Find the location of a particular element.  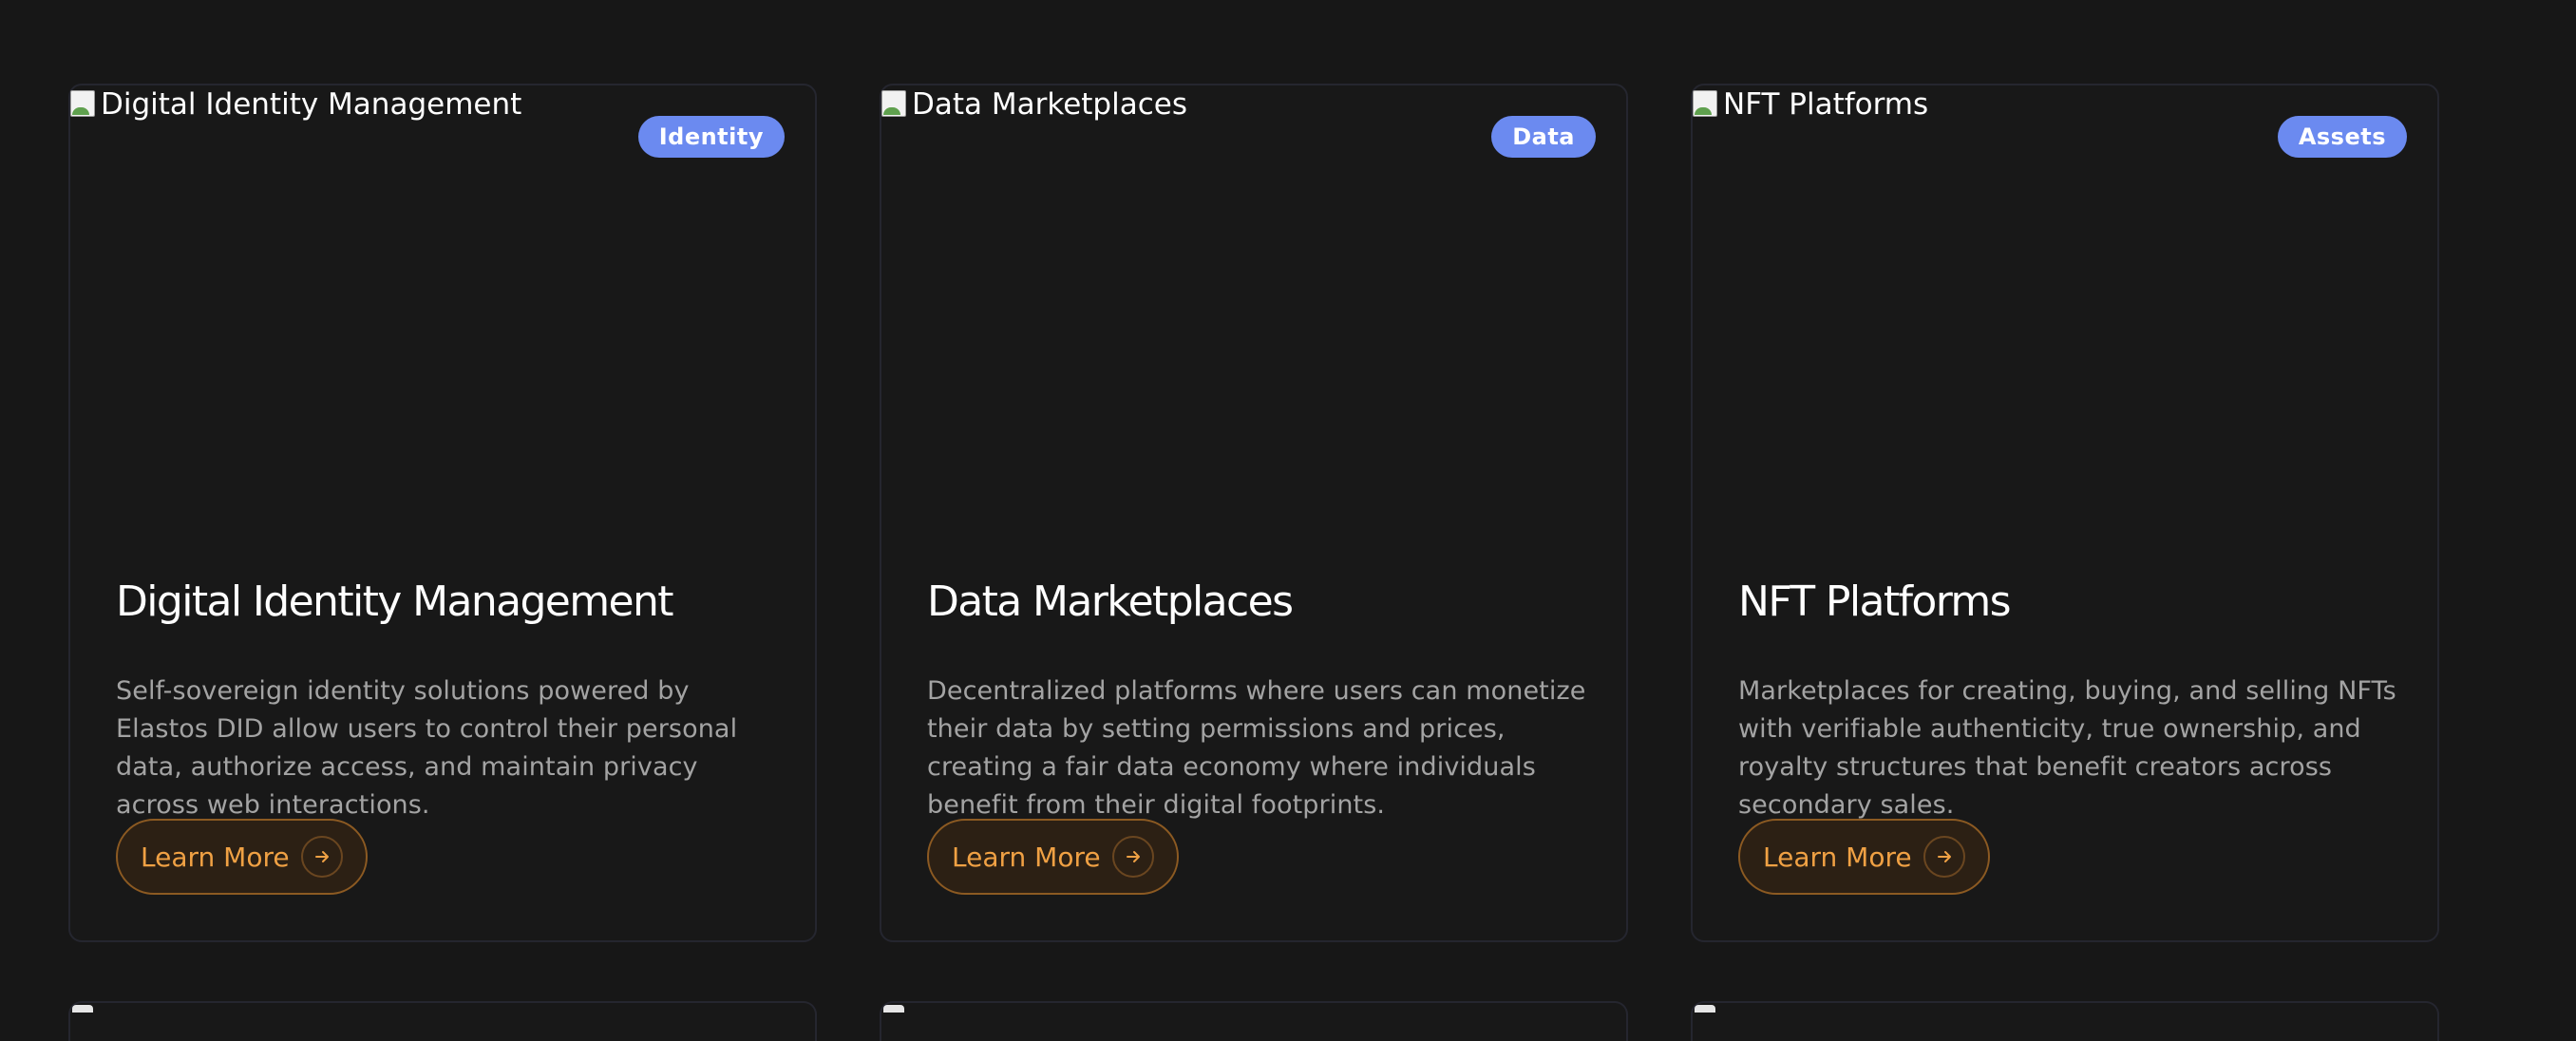

card-title: NFT Platforms is located at coordinates (1875, 601).